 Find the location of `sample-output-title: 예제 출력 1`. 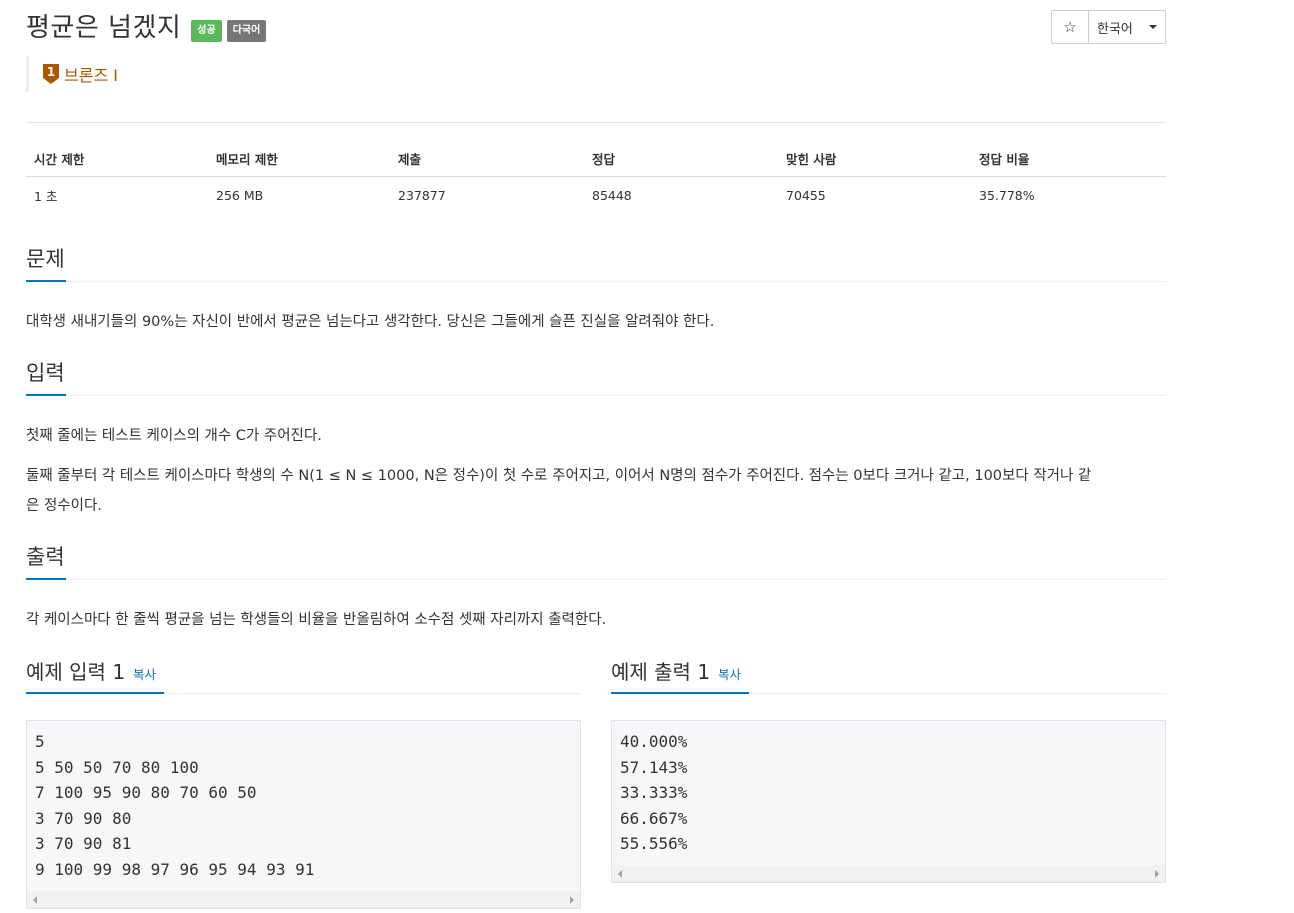

sample-output-title: 예제 출력 1 is located at coordinates (661, 672).